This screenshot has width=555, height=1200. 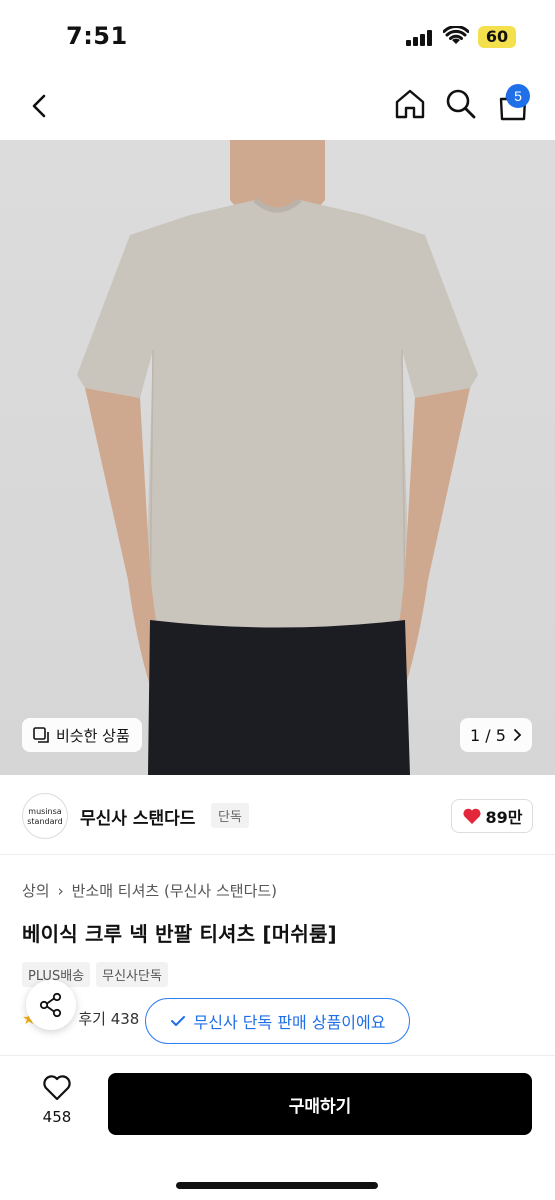 I want to click on image-pager: 1 / 5, so click(x=496, y=735).